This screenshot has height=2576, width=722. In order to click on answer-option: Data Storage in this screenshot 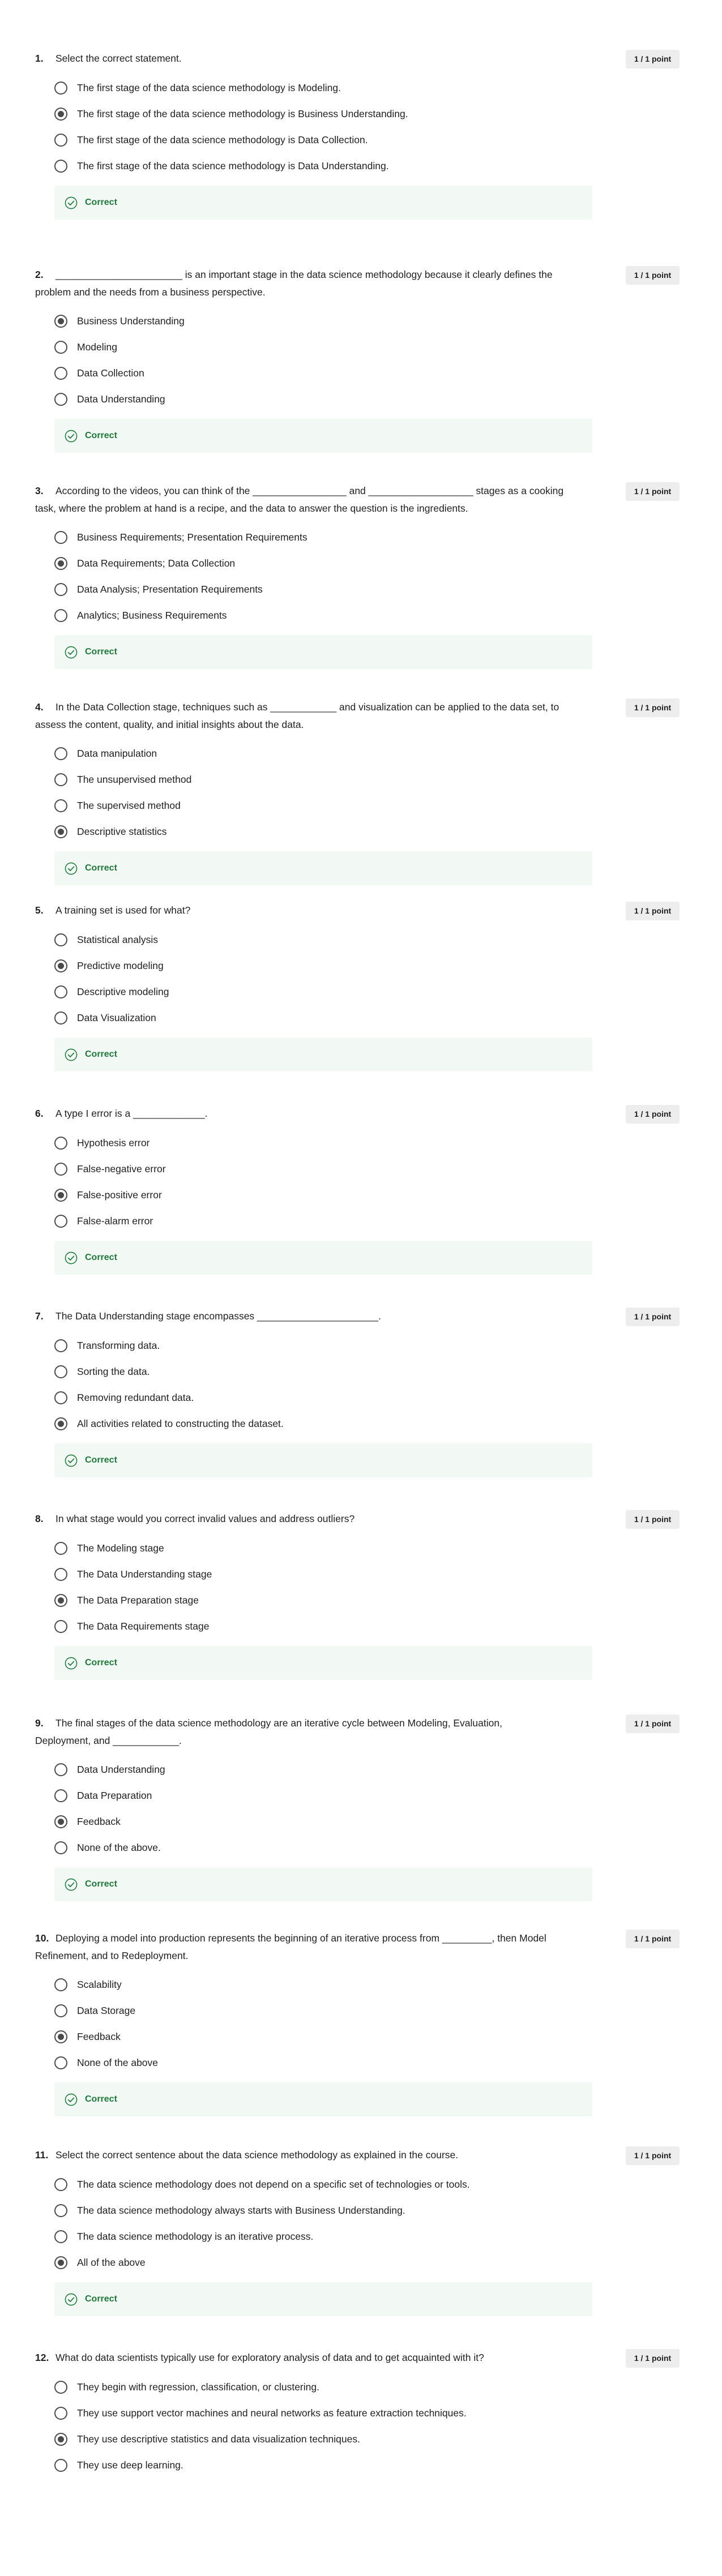, I will do `click(309, 2011)`.